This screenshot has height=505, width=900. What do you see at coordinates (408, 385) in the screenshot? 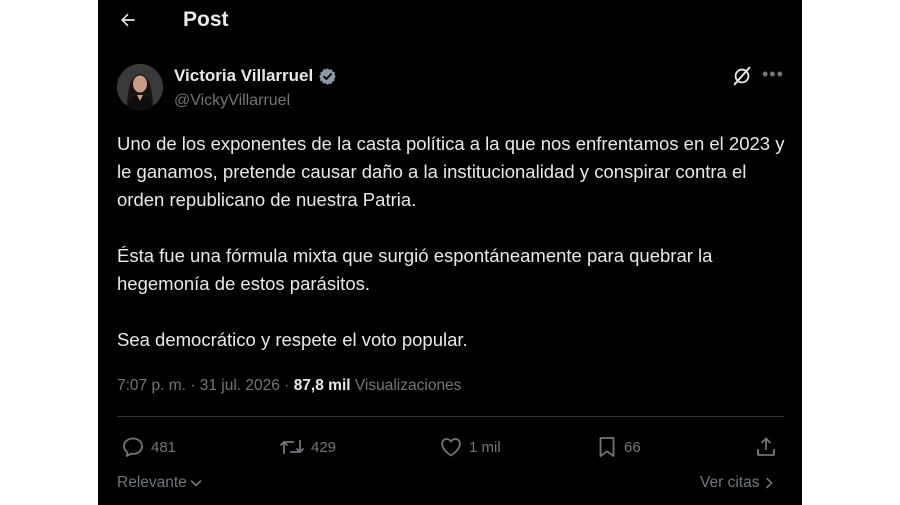
I see `views-label: Visualizaciones` at bounding box center [408, 385].